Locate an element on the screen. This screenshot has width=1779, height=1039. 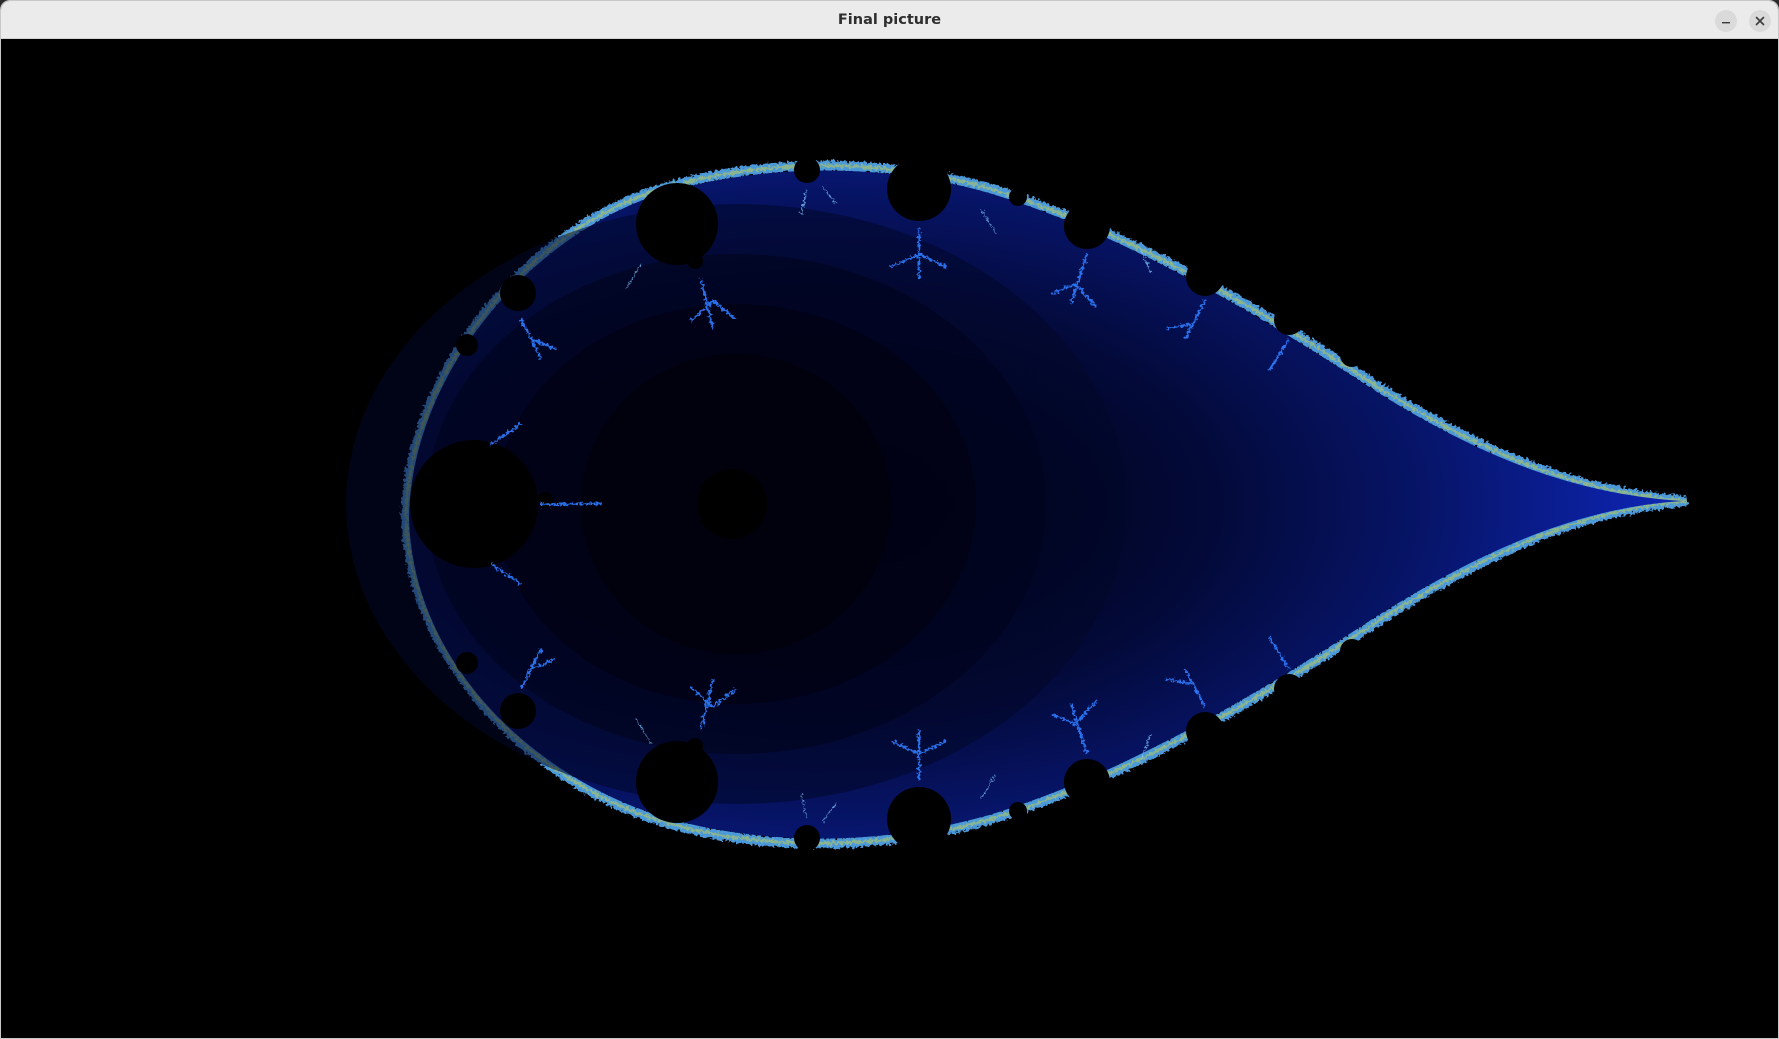
title-bar: Final picture is located at coordinates (889, 20).